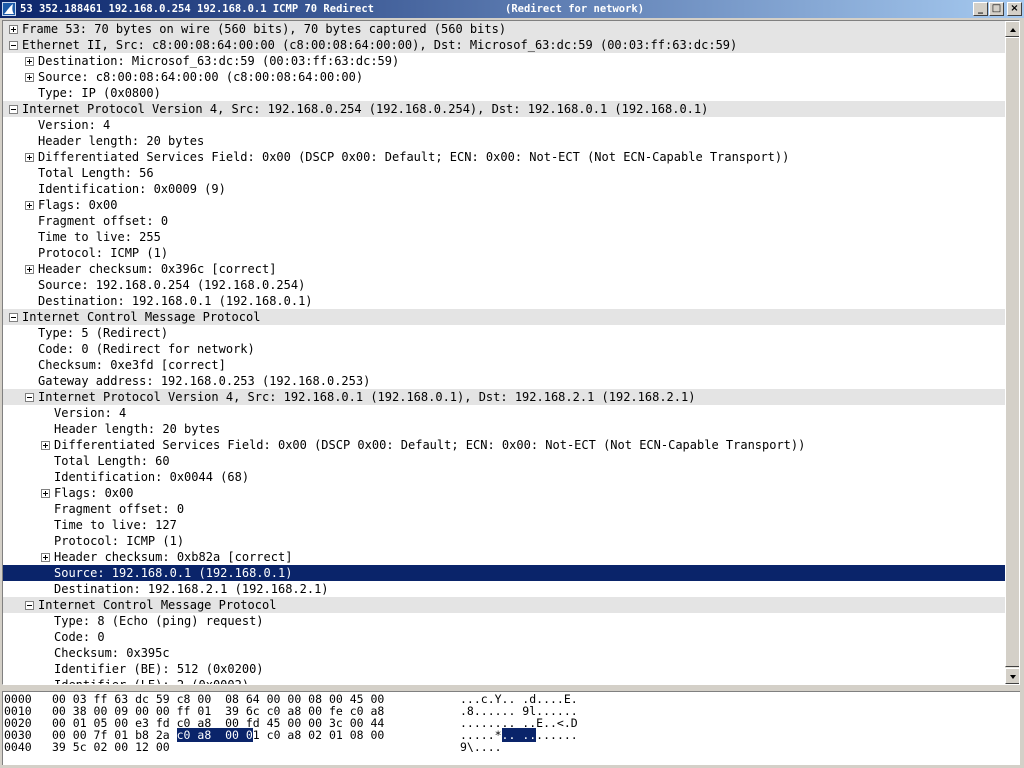 Image resolution: width=1024 pixels, height=768 pixels. I want to click on arrow-down-icon, so click(1013, 677).